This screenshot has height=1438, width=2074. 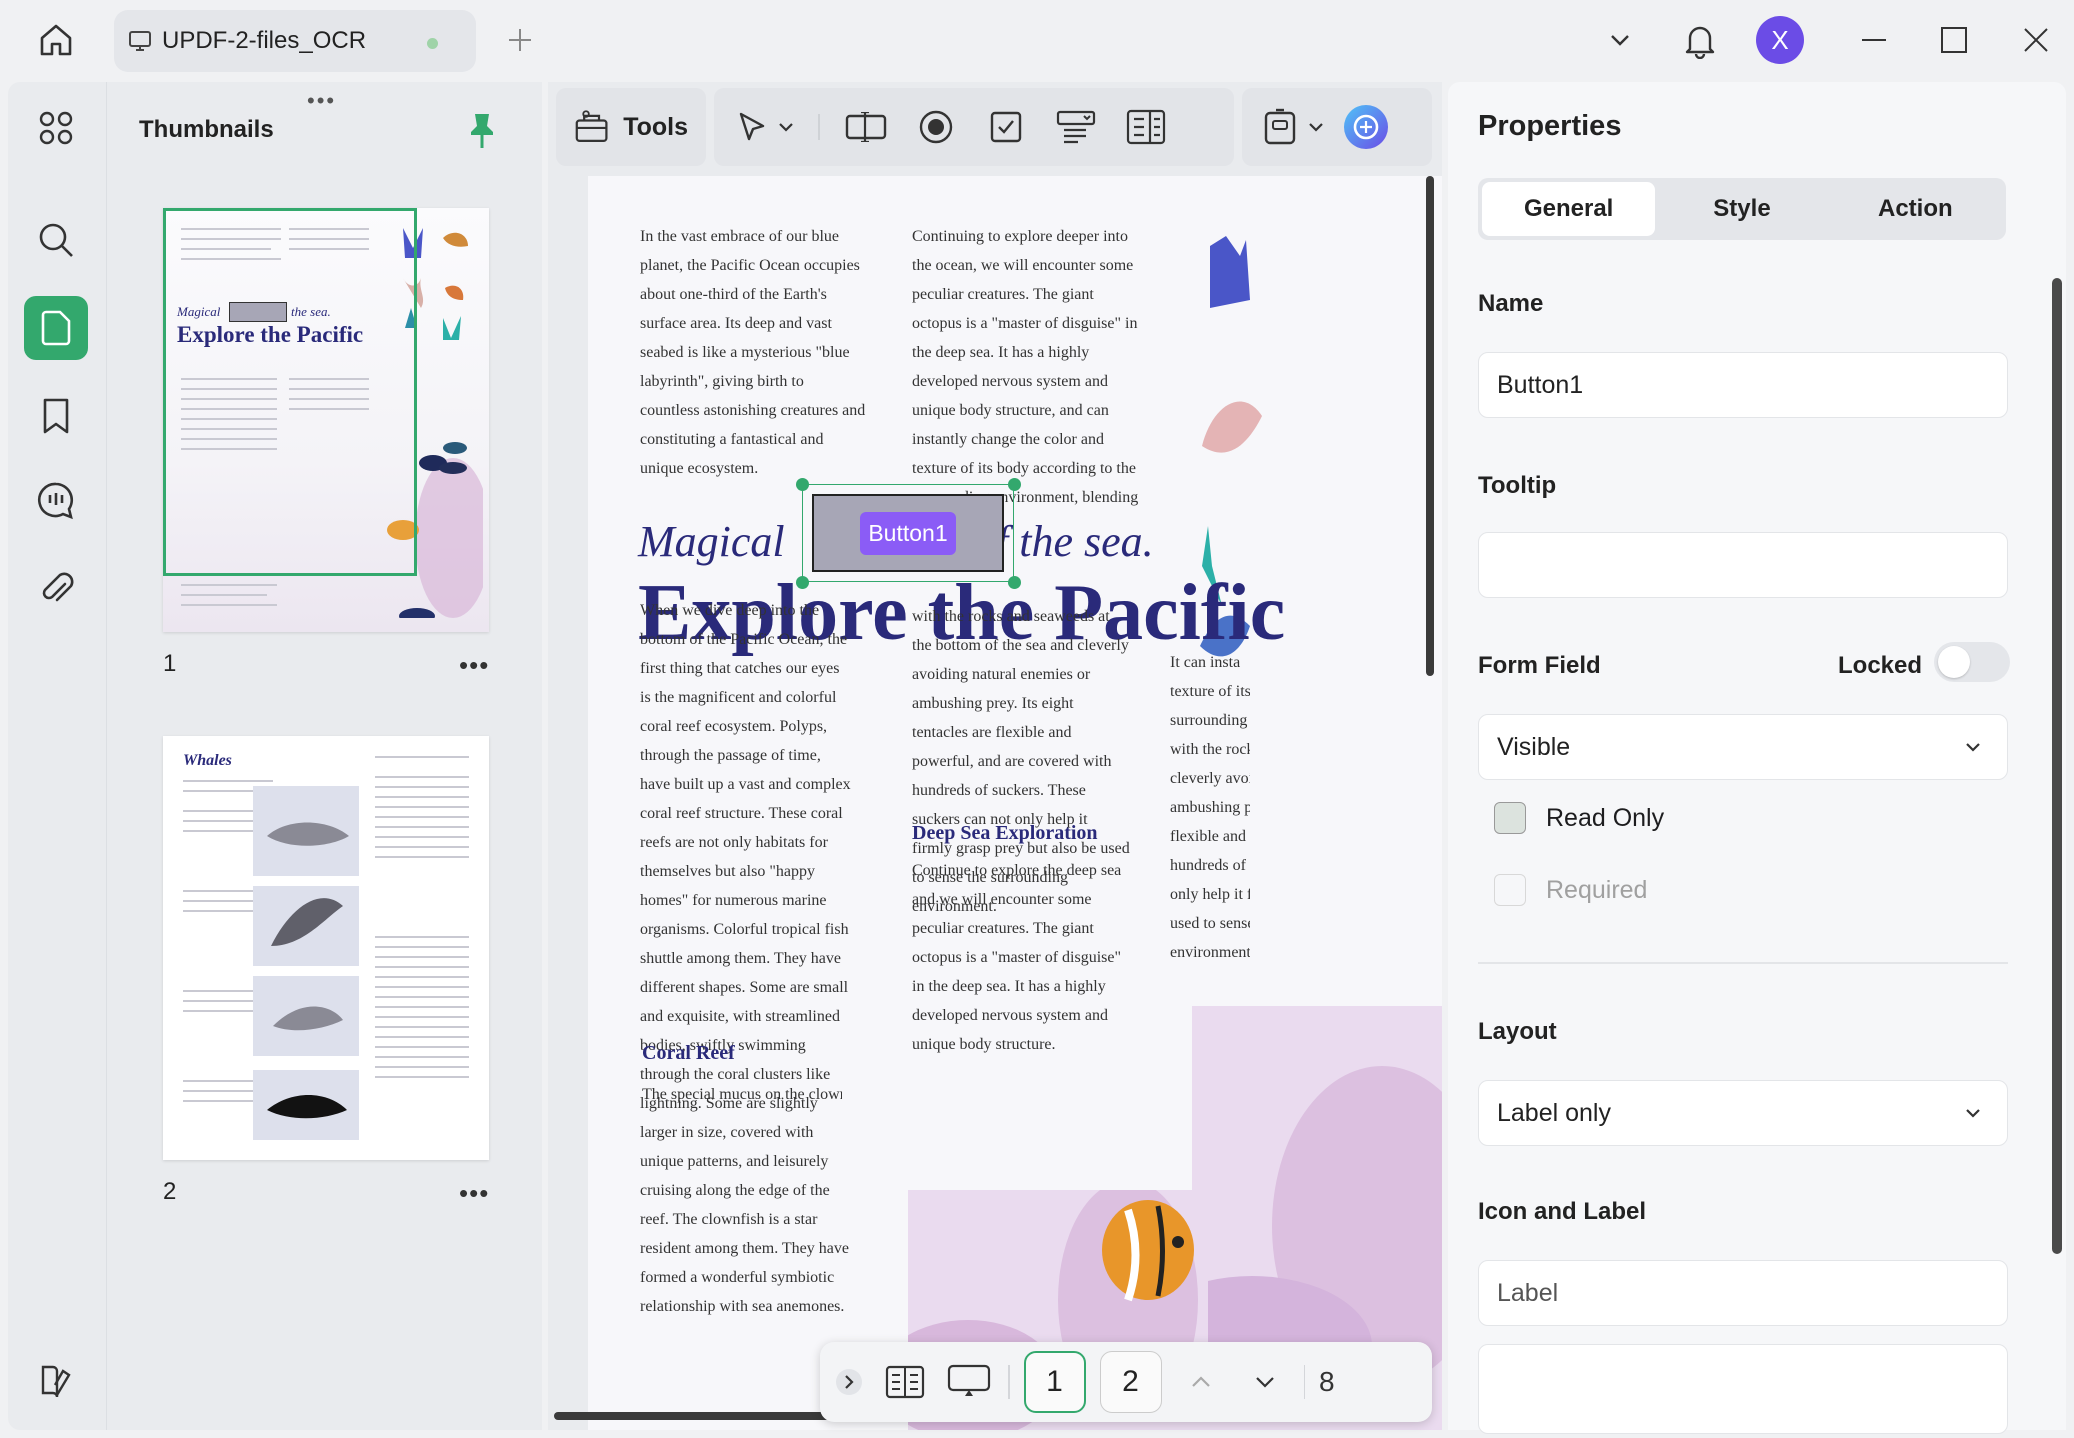 I want to click on minimize-button, so click(x=1874, y=40).